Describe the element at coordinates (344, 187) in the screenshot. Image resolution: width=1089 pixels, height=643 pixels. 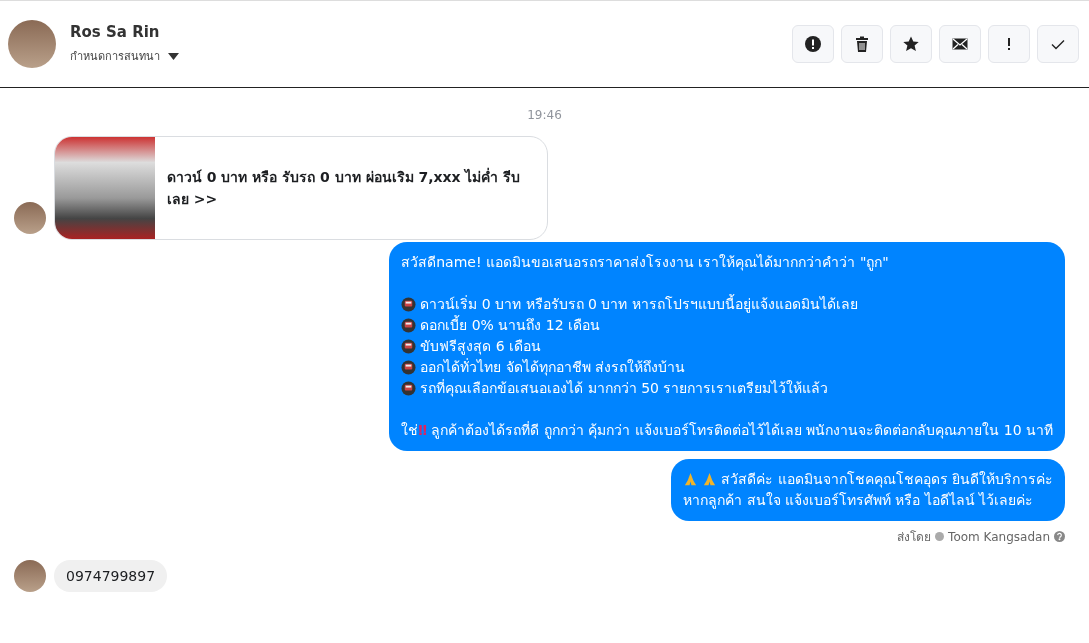
I see `preview-title: ดาวน์ 0 บาท หรือ รับรถ 0 บาท ผ่อนเริม 7,xxx ไม่ค่ำ รีบเลย >>` at that location.